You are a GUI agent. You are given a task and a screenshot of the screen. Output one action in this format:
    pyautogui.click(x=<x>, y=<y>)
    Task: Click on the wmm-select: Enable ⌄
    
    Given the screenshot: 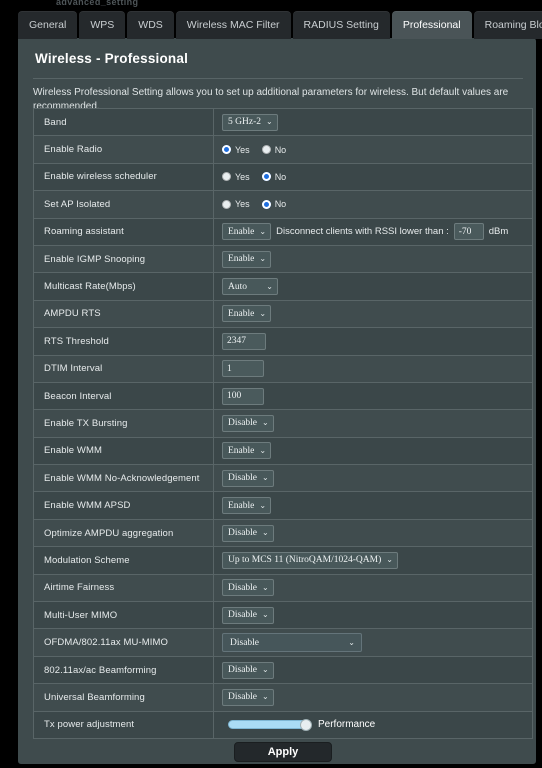 What is the action you would take?
    pyautogui.click(x=247, y=451)
    